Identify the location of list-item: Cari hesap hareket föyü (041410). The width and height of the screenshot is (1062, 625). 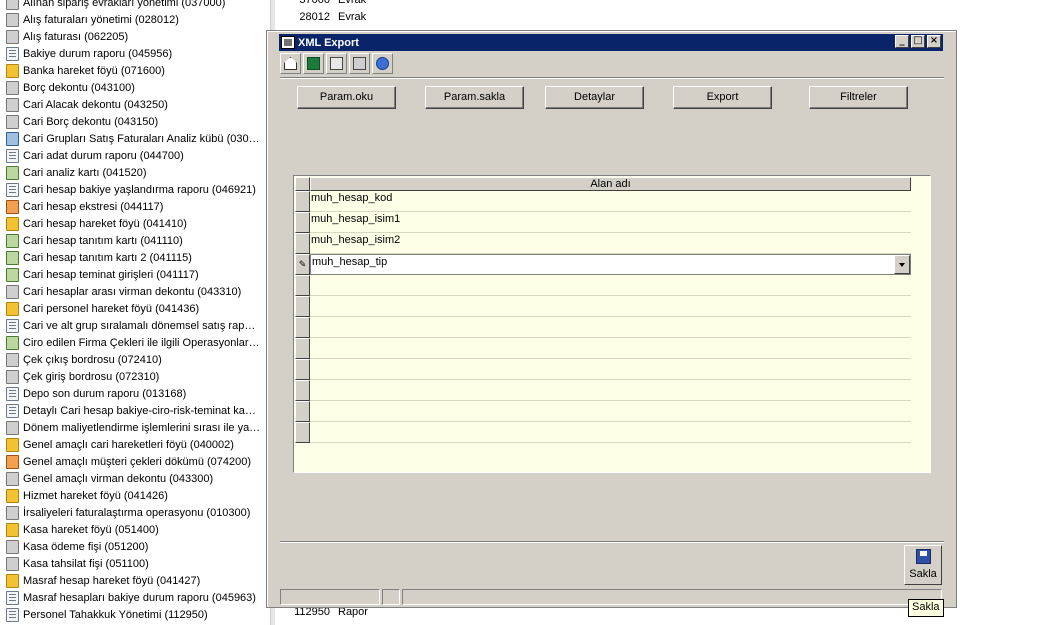
(135, 223).